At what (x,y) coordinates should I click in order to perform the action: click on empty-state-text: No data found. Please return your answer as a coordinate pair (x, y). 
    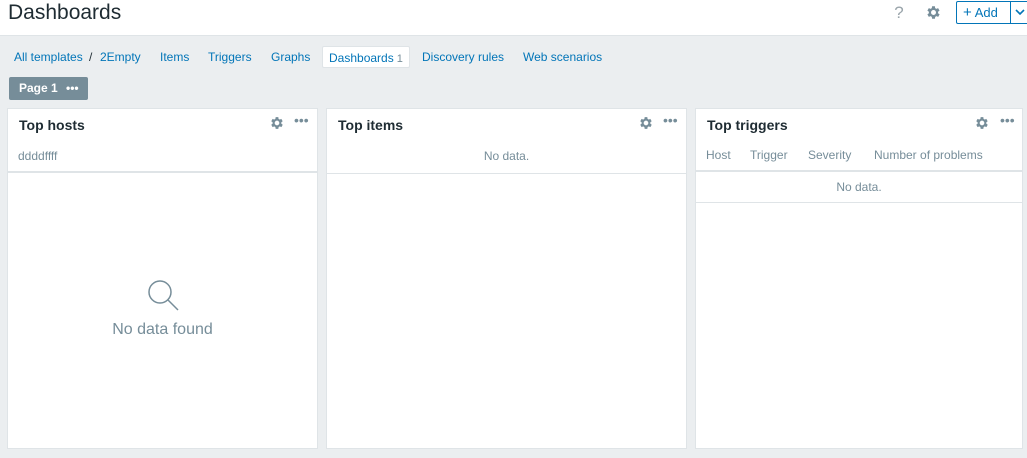
    Looking at the image, I should click on (162, 329).